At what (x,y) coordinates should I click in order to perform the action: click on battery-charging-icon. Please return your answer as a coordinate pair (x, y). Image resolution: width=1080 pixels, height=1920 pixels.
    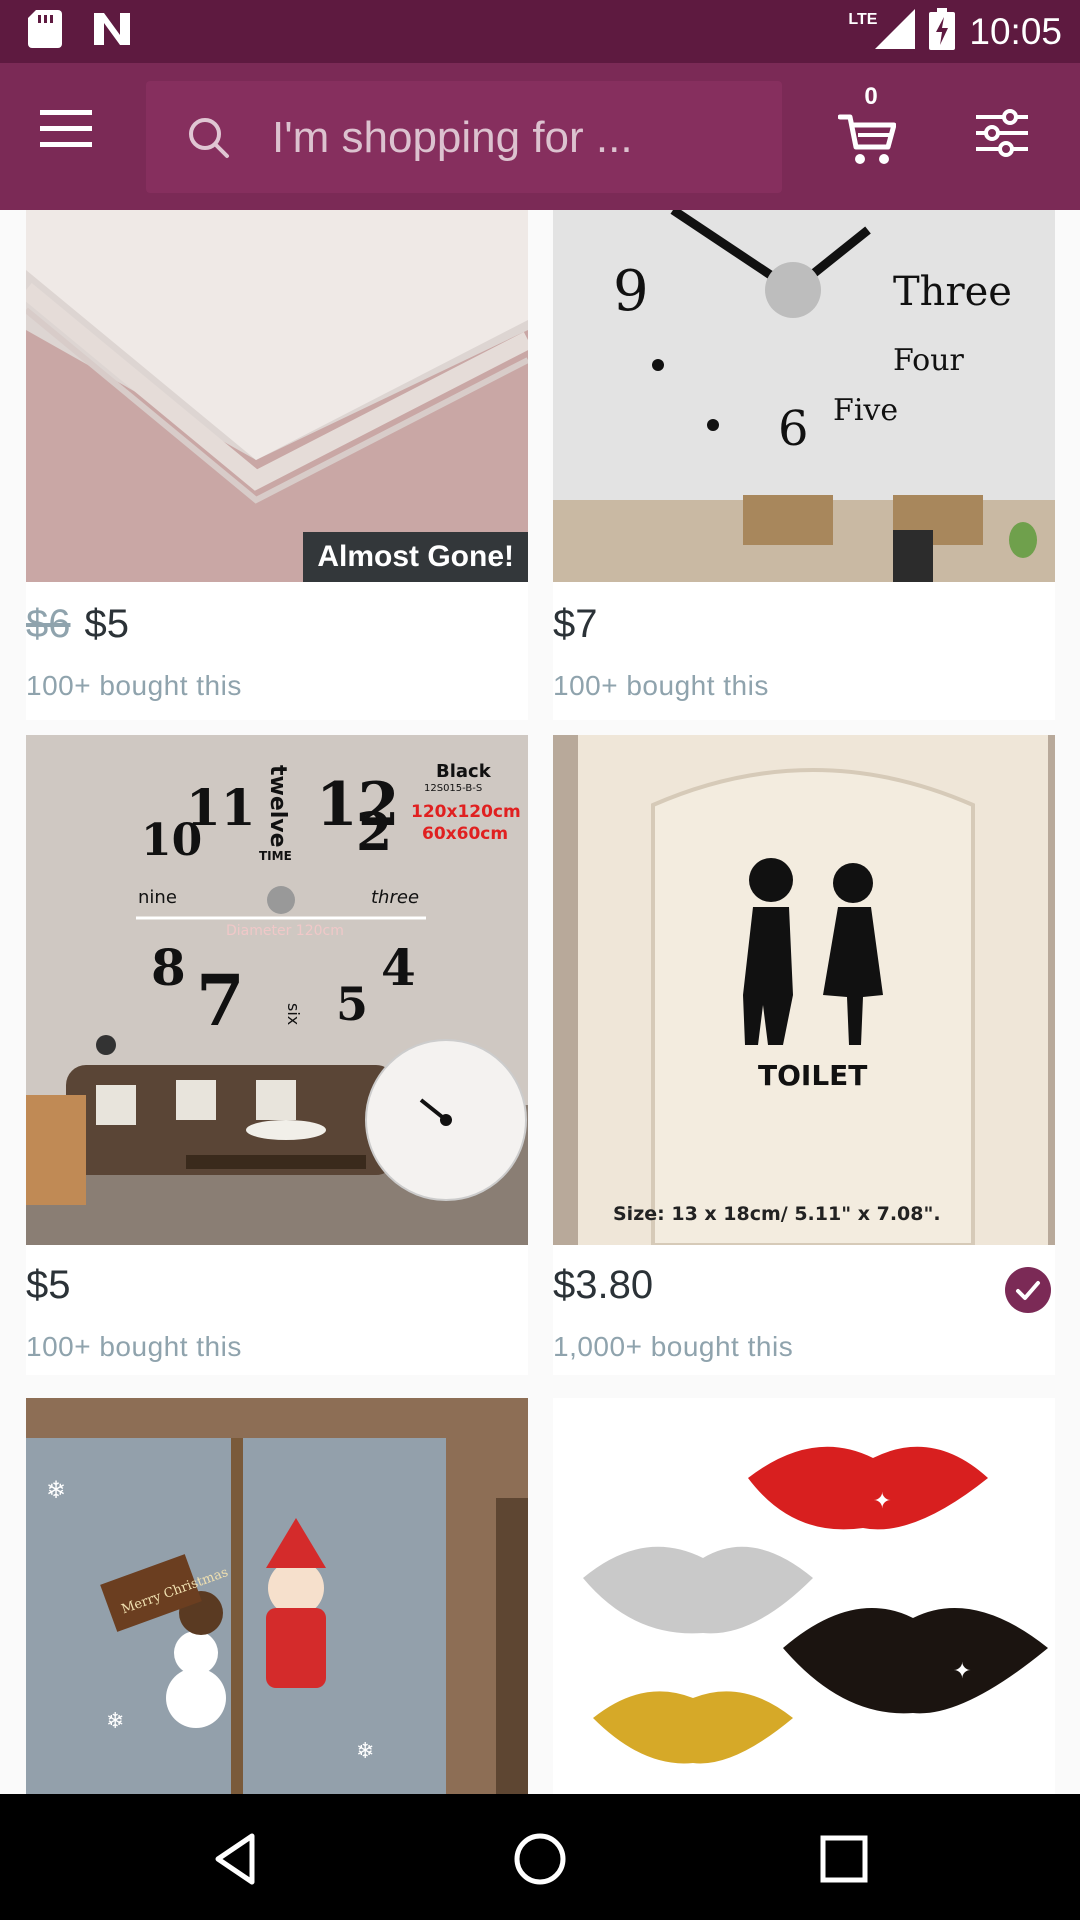
    Looking at the image, I should click on (942, 31).